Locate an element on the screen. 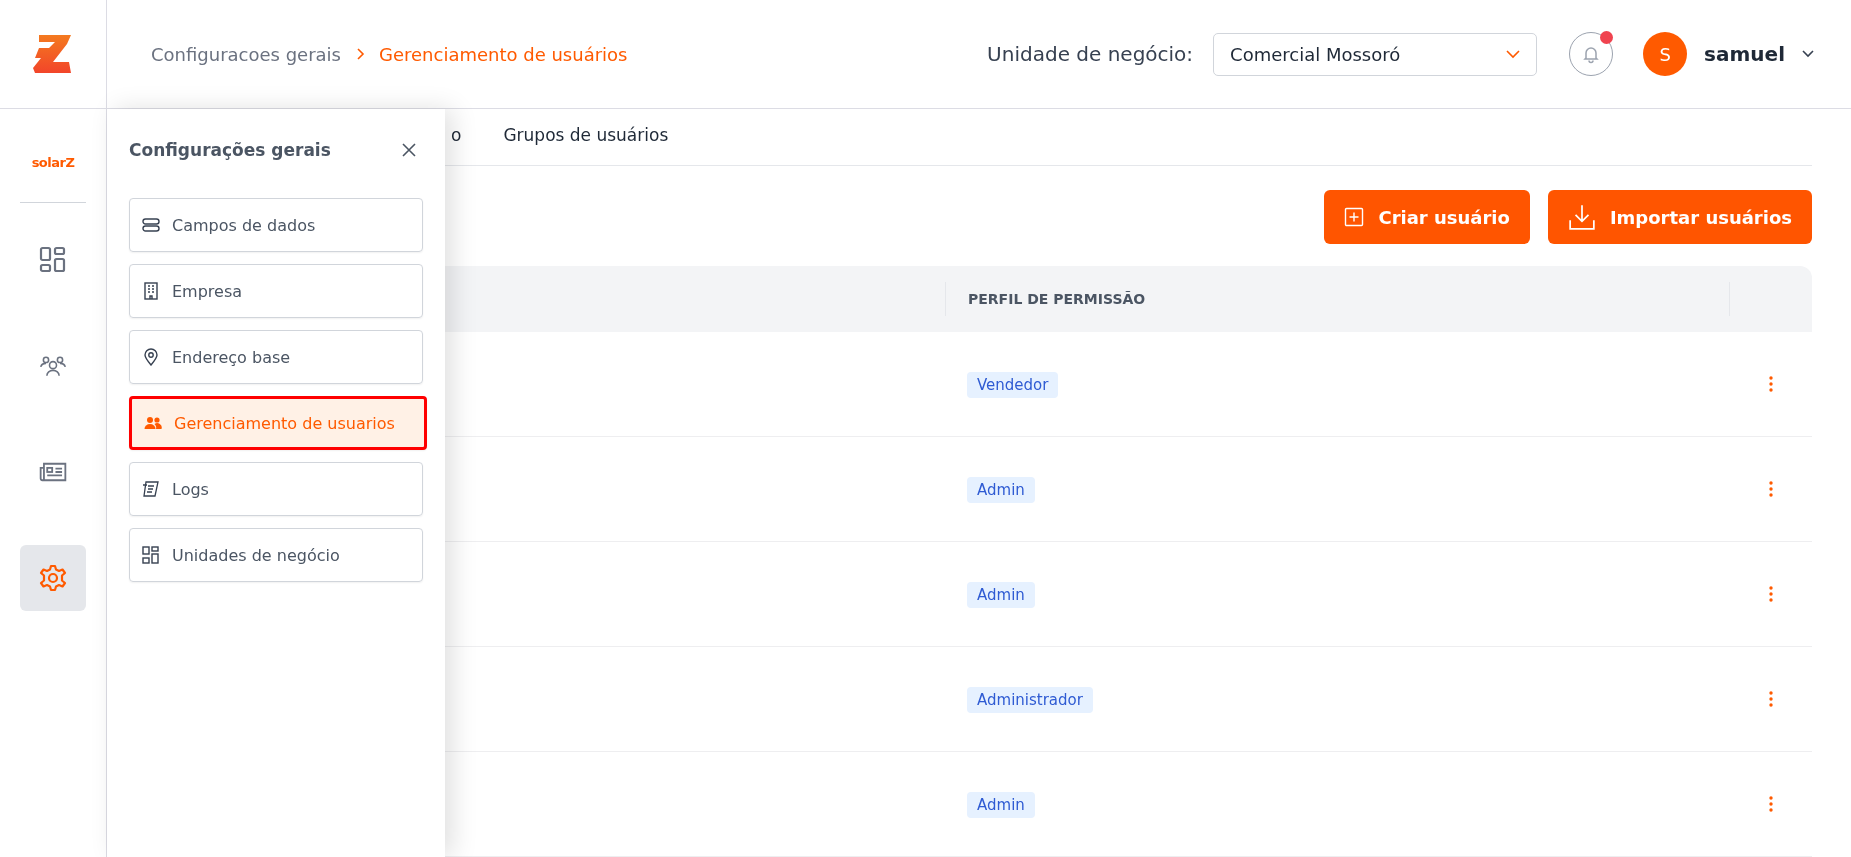 The width and height of the screenshot is (1851, 857). scroll-icon is located at coordinates (151, 489).